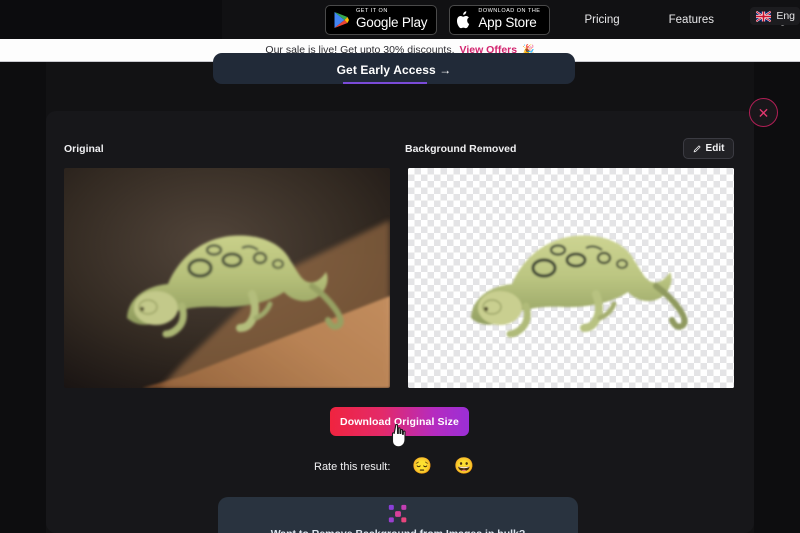  Describe the element at coordinates (764, 16) in the screenshot. I see `uk-flag-icon` at that location.